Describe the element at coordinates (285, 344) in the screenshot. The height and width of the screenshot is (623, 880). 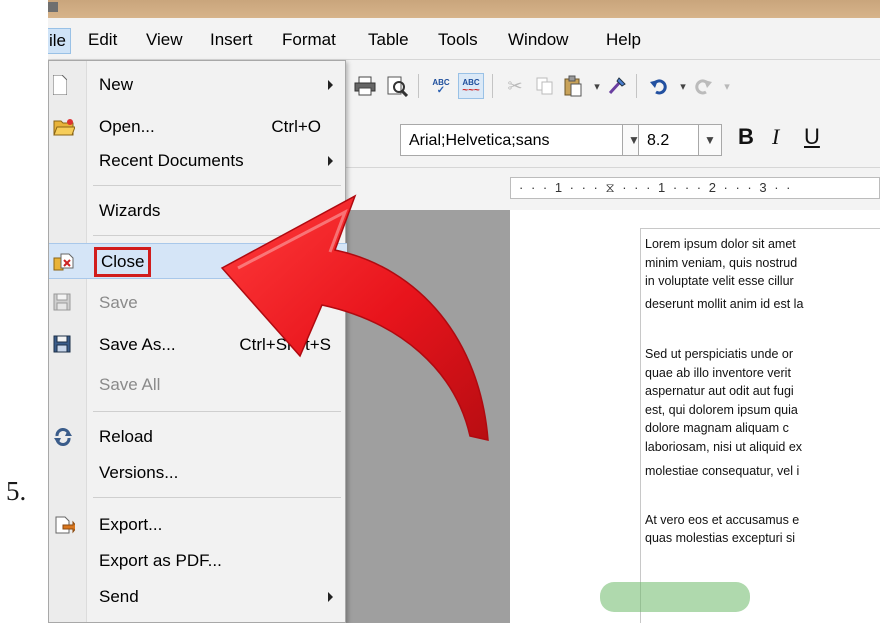
I see `menu-item-shortcut: Ctrl+Shift+S` at that location.